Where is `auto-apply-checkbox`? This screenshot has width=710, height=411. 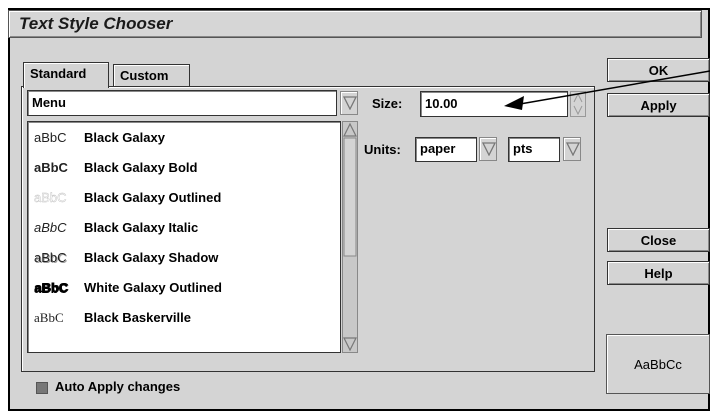
auto-apply-checkbox is located at coordinates (42, 388).